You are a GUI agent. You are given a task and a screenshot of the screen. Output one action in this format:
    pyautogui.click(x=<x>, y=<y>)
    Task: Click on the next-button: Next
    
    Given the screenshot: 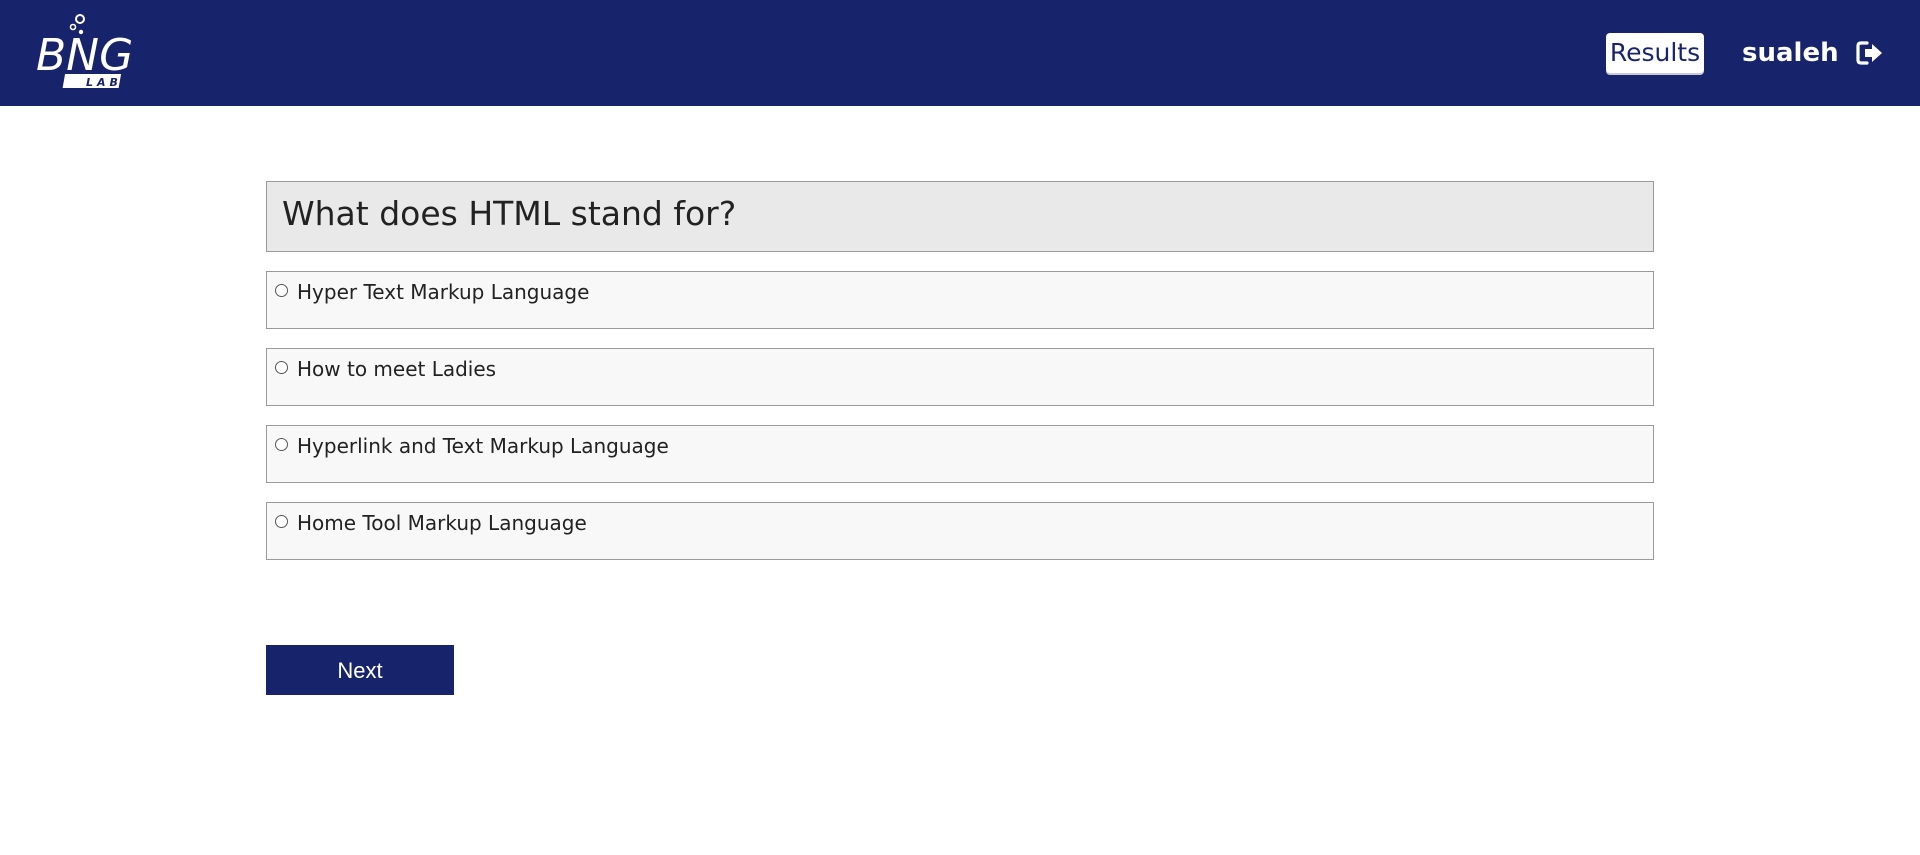 What is the action you would take?
    pyautogui.click(x=360, y=670)
    